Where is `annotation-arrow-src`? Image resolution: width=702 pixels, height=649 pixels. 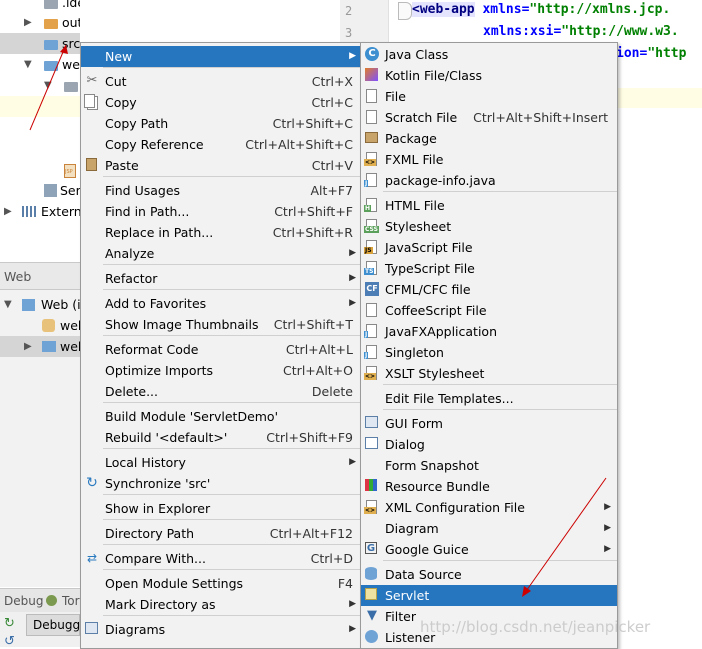 annotation-arrow-src is located at coordinates (48, 87).